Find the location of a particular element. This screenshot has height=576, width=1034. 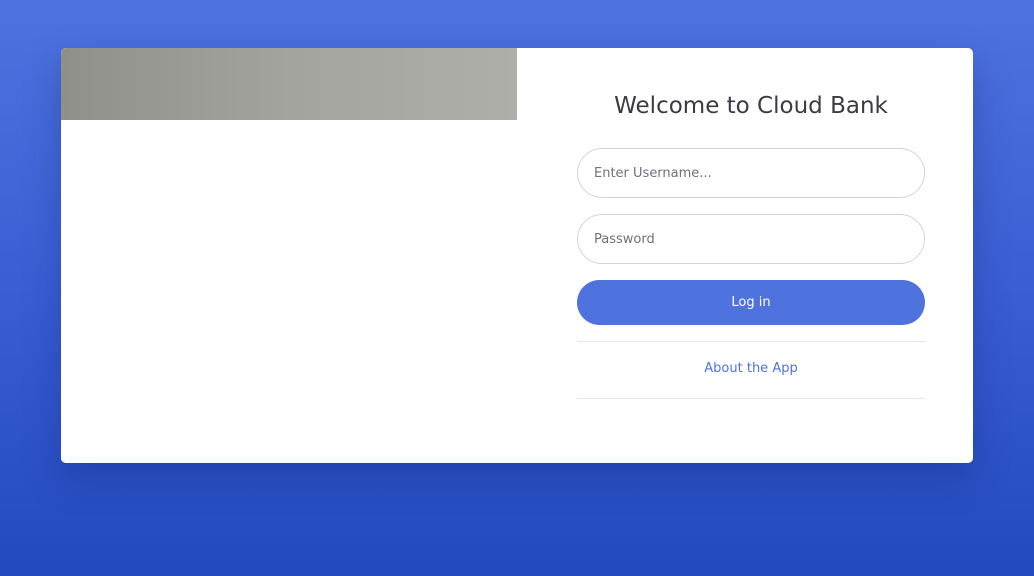

login-button: Log in is located at coordinates (751, 302).